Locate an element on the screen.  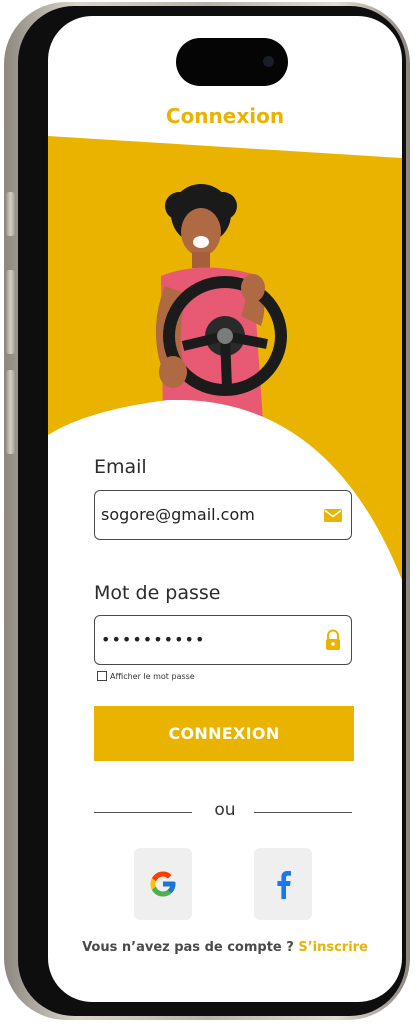
signup-prompt: Vous n’avez pas de compte ? S’inscrire is located at coordinates (225, 947).